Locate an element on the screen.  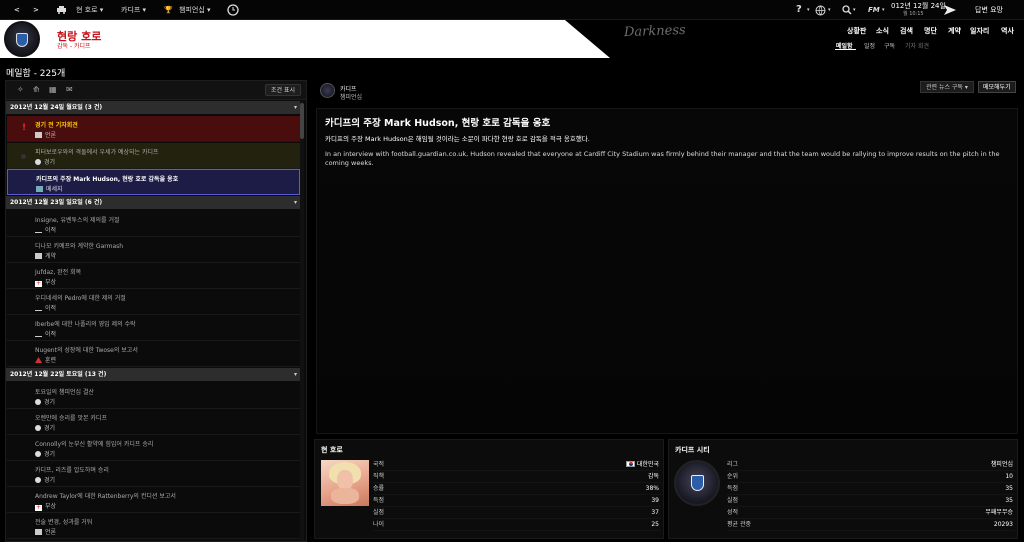
grid-icon: ▦ is located at coordinates (53, 89).